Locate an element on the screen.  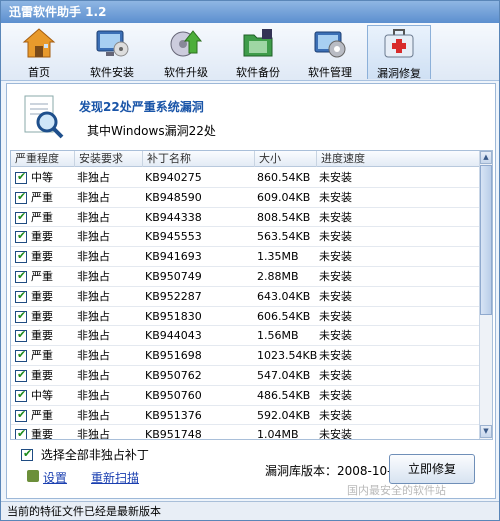
scroll-down-button: ▼ is located at coordinates (486, 431).